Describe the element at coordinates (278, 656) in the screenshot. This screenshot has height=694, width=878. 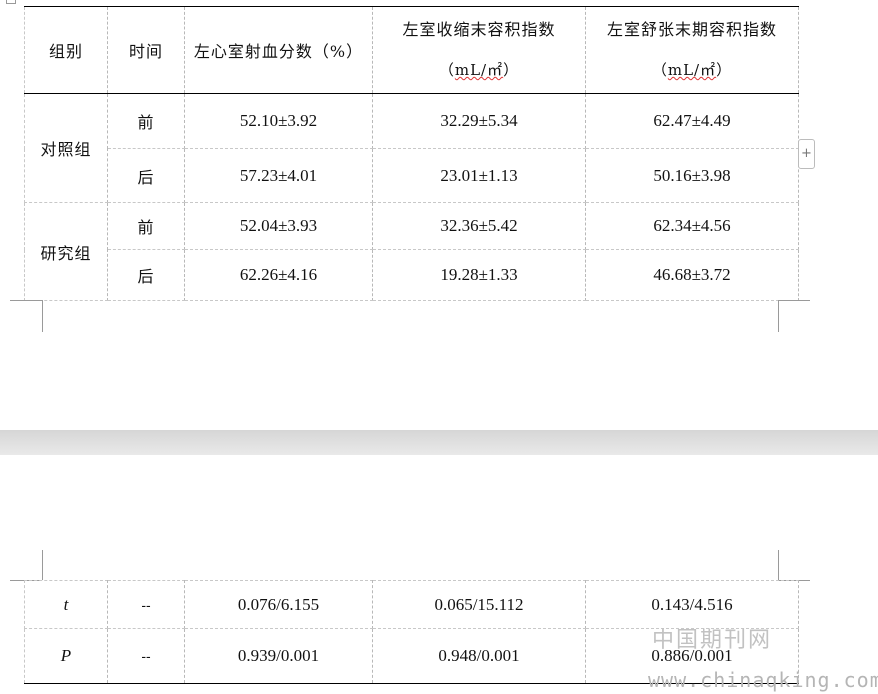
I see `lvef-cell: 0.939/0.001` at that location.